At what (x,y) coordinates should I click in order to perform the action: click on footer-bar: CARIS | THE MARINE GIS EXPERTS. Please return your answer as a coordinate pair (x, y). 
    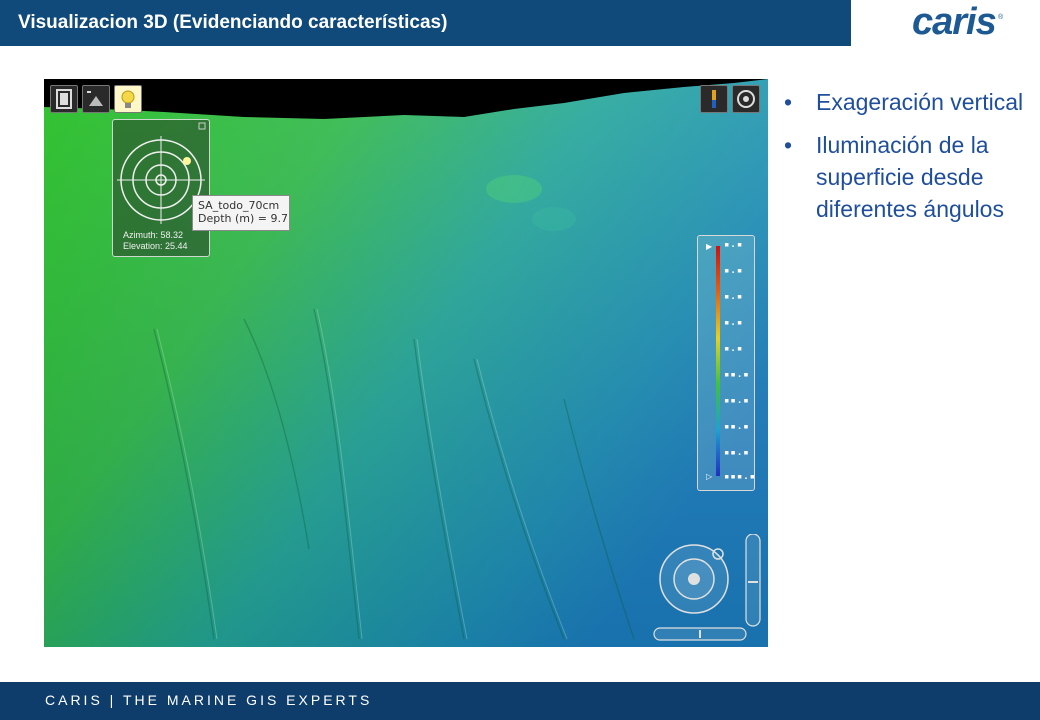
    Looking at the image, I should click on (520, 701).